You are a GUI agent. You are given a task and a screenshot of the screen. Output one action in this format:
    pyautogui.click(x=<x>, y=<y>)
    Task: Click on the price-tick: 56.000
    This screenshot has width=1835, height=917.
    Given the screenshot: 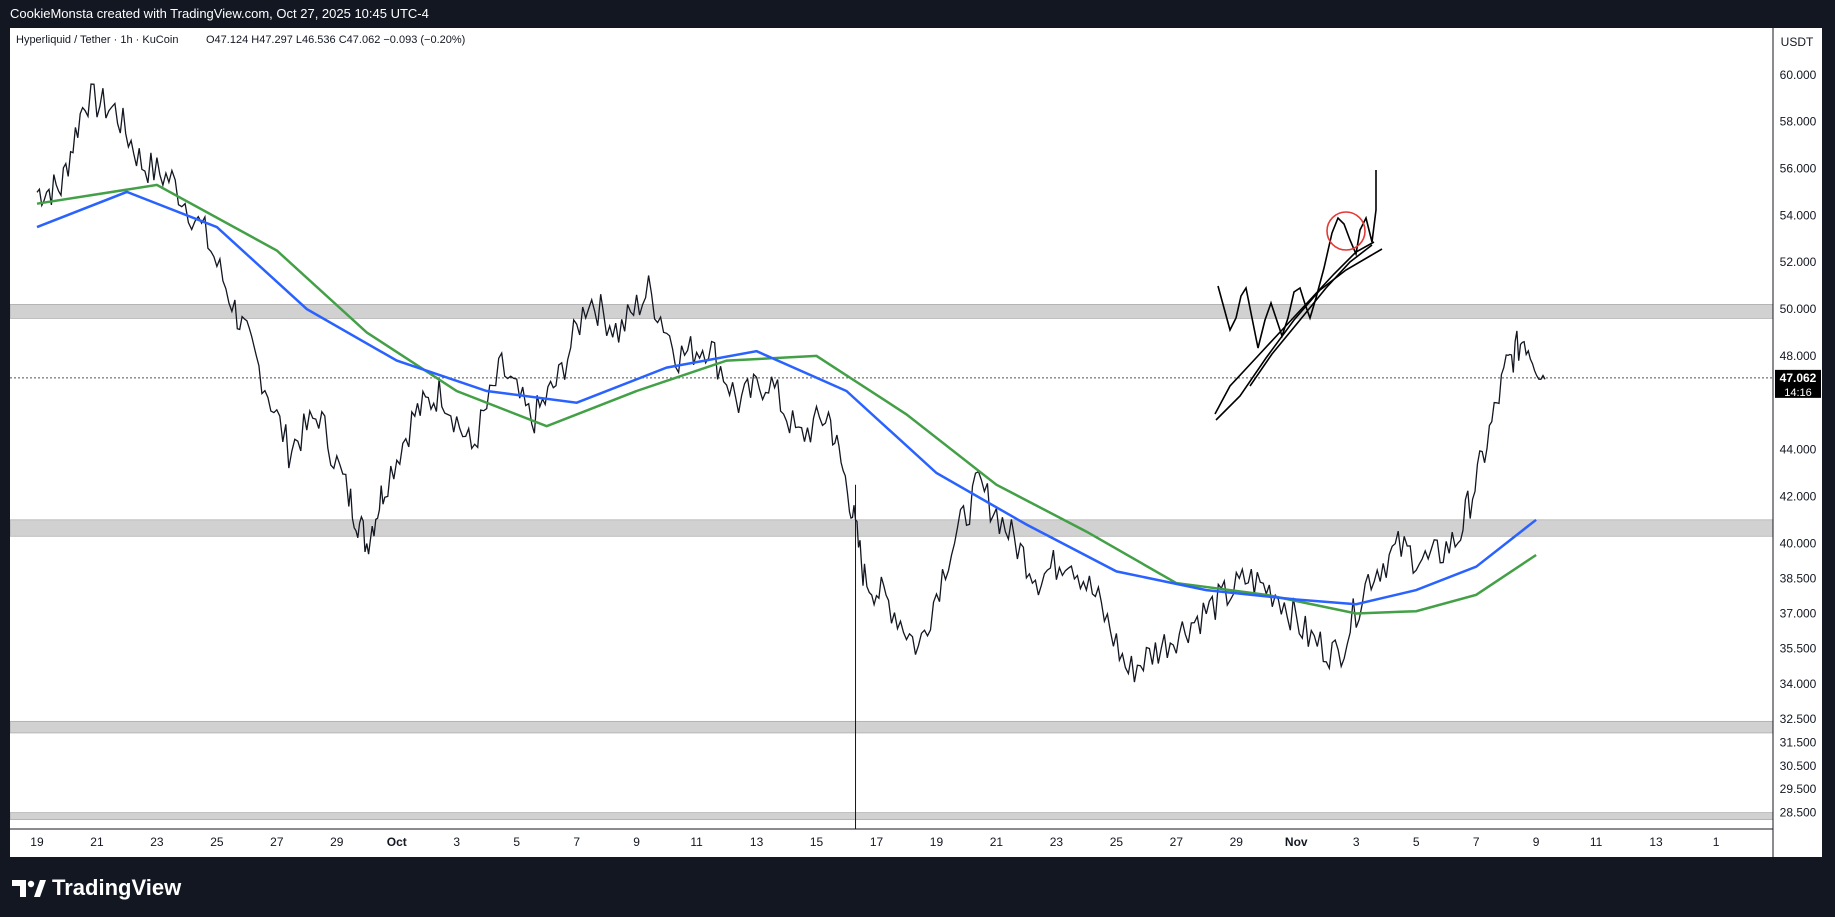 What is the action you would take?
    pyautogui.click(x=1798, y=169)
    